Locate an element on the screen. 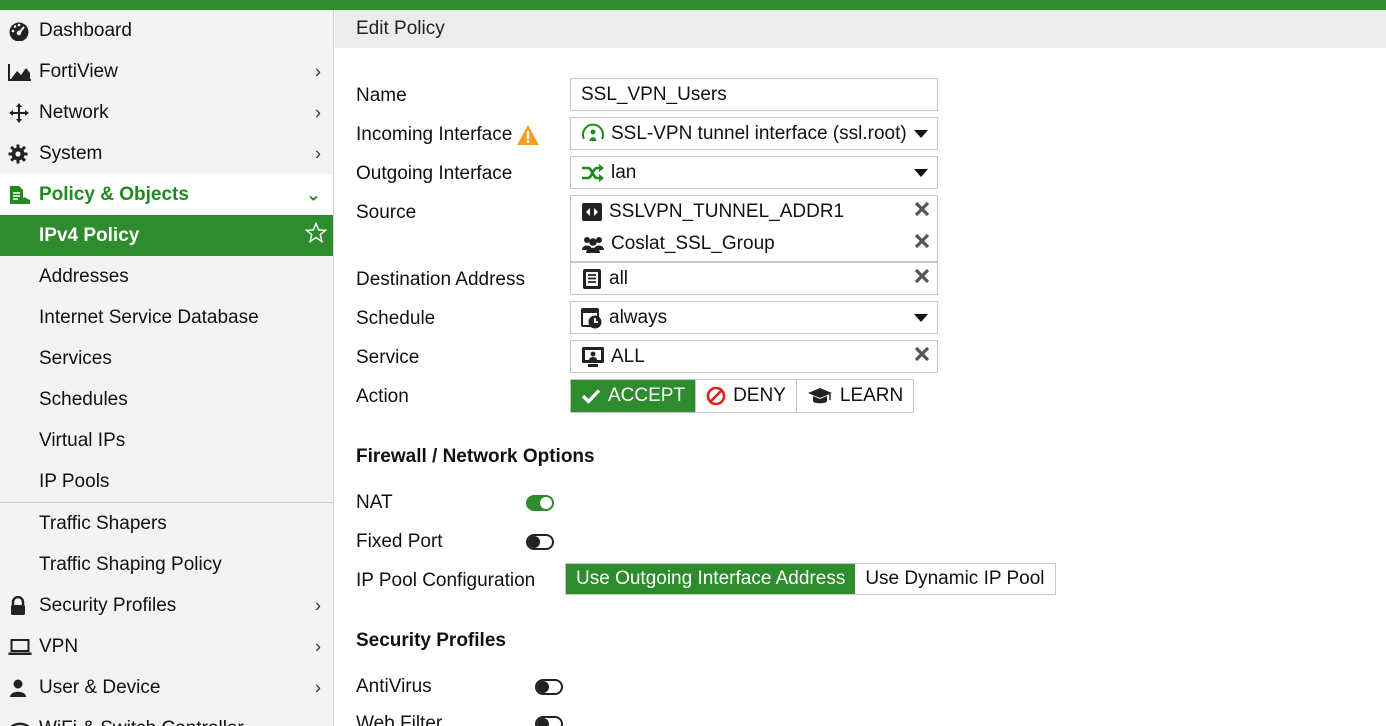  sidebar-item-addresses: Addresses is located at coordinates (166, 276).